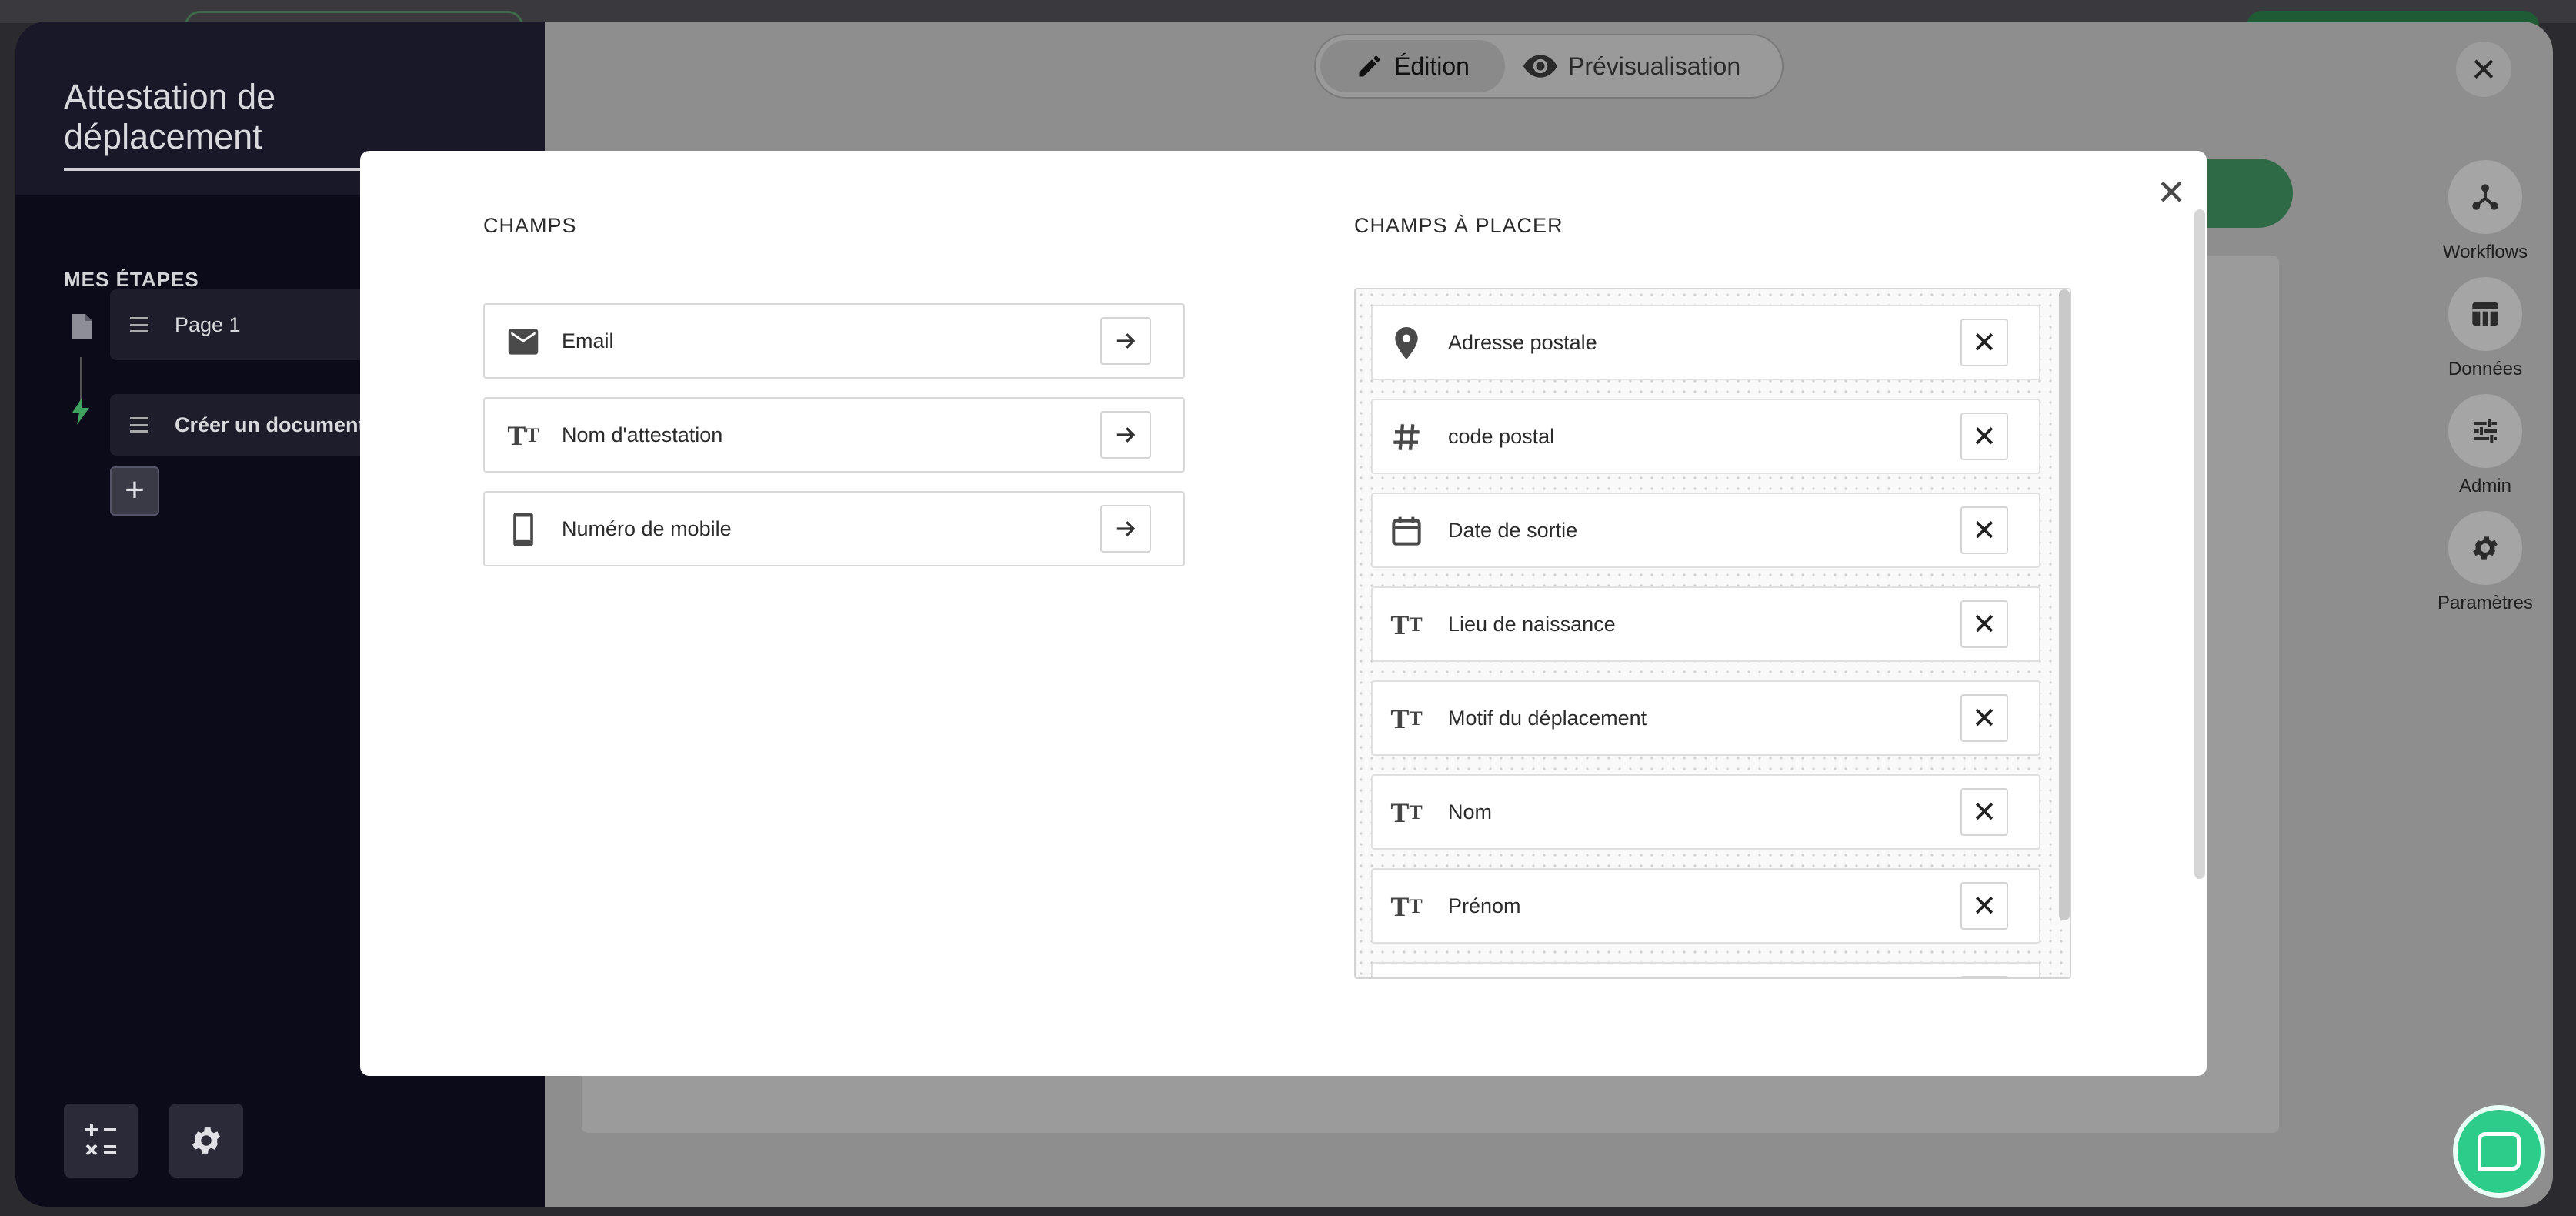  I want to click on list-scrollbar, so click(2064, 604).